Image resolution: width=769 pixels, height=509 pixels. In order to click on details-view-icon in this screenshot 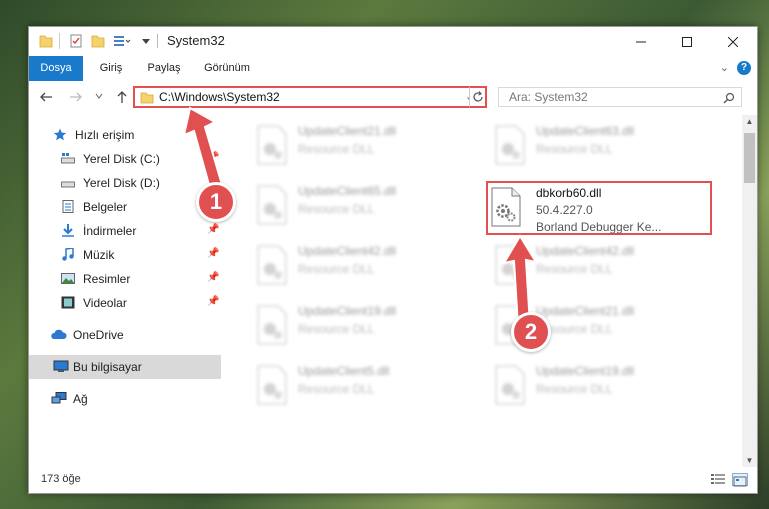, I will do `click(718, 479)`.